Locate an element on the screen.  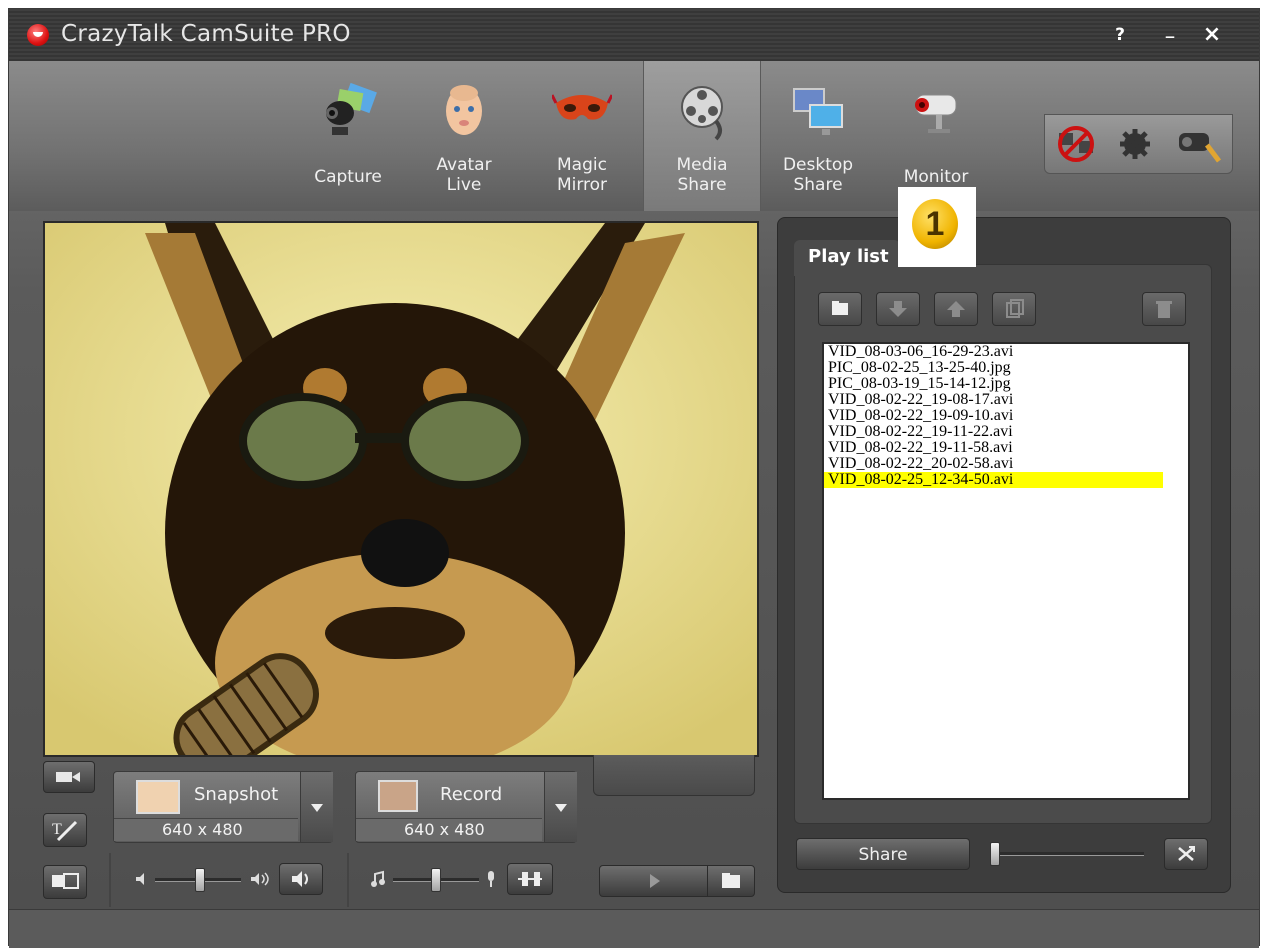
help-button: ? is located at coordinates (1120, 35).